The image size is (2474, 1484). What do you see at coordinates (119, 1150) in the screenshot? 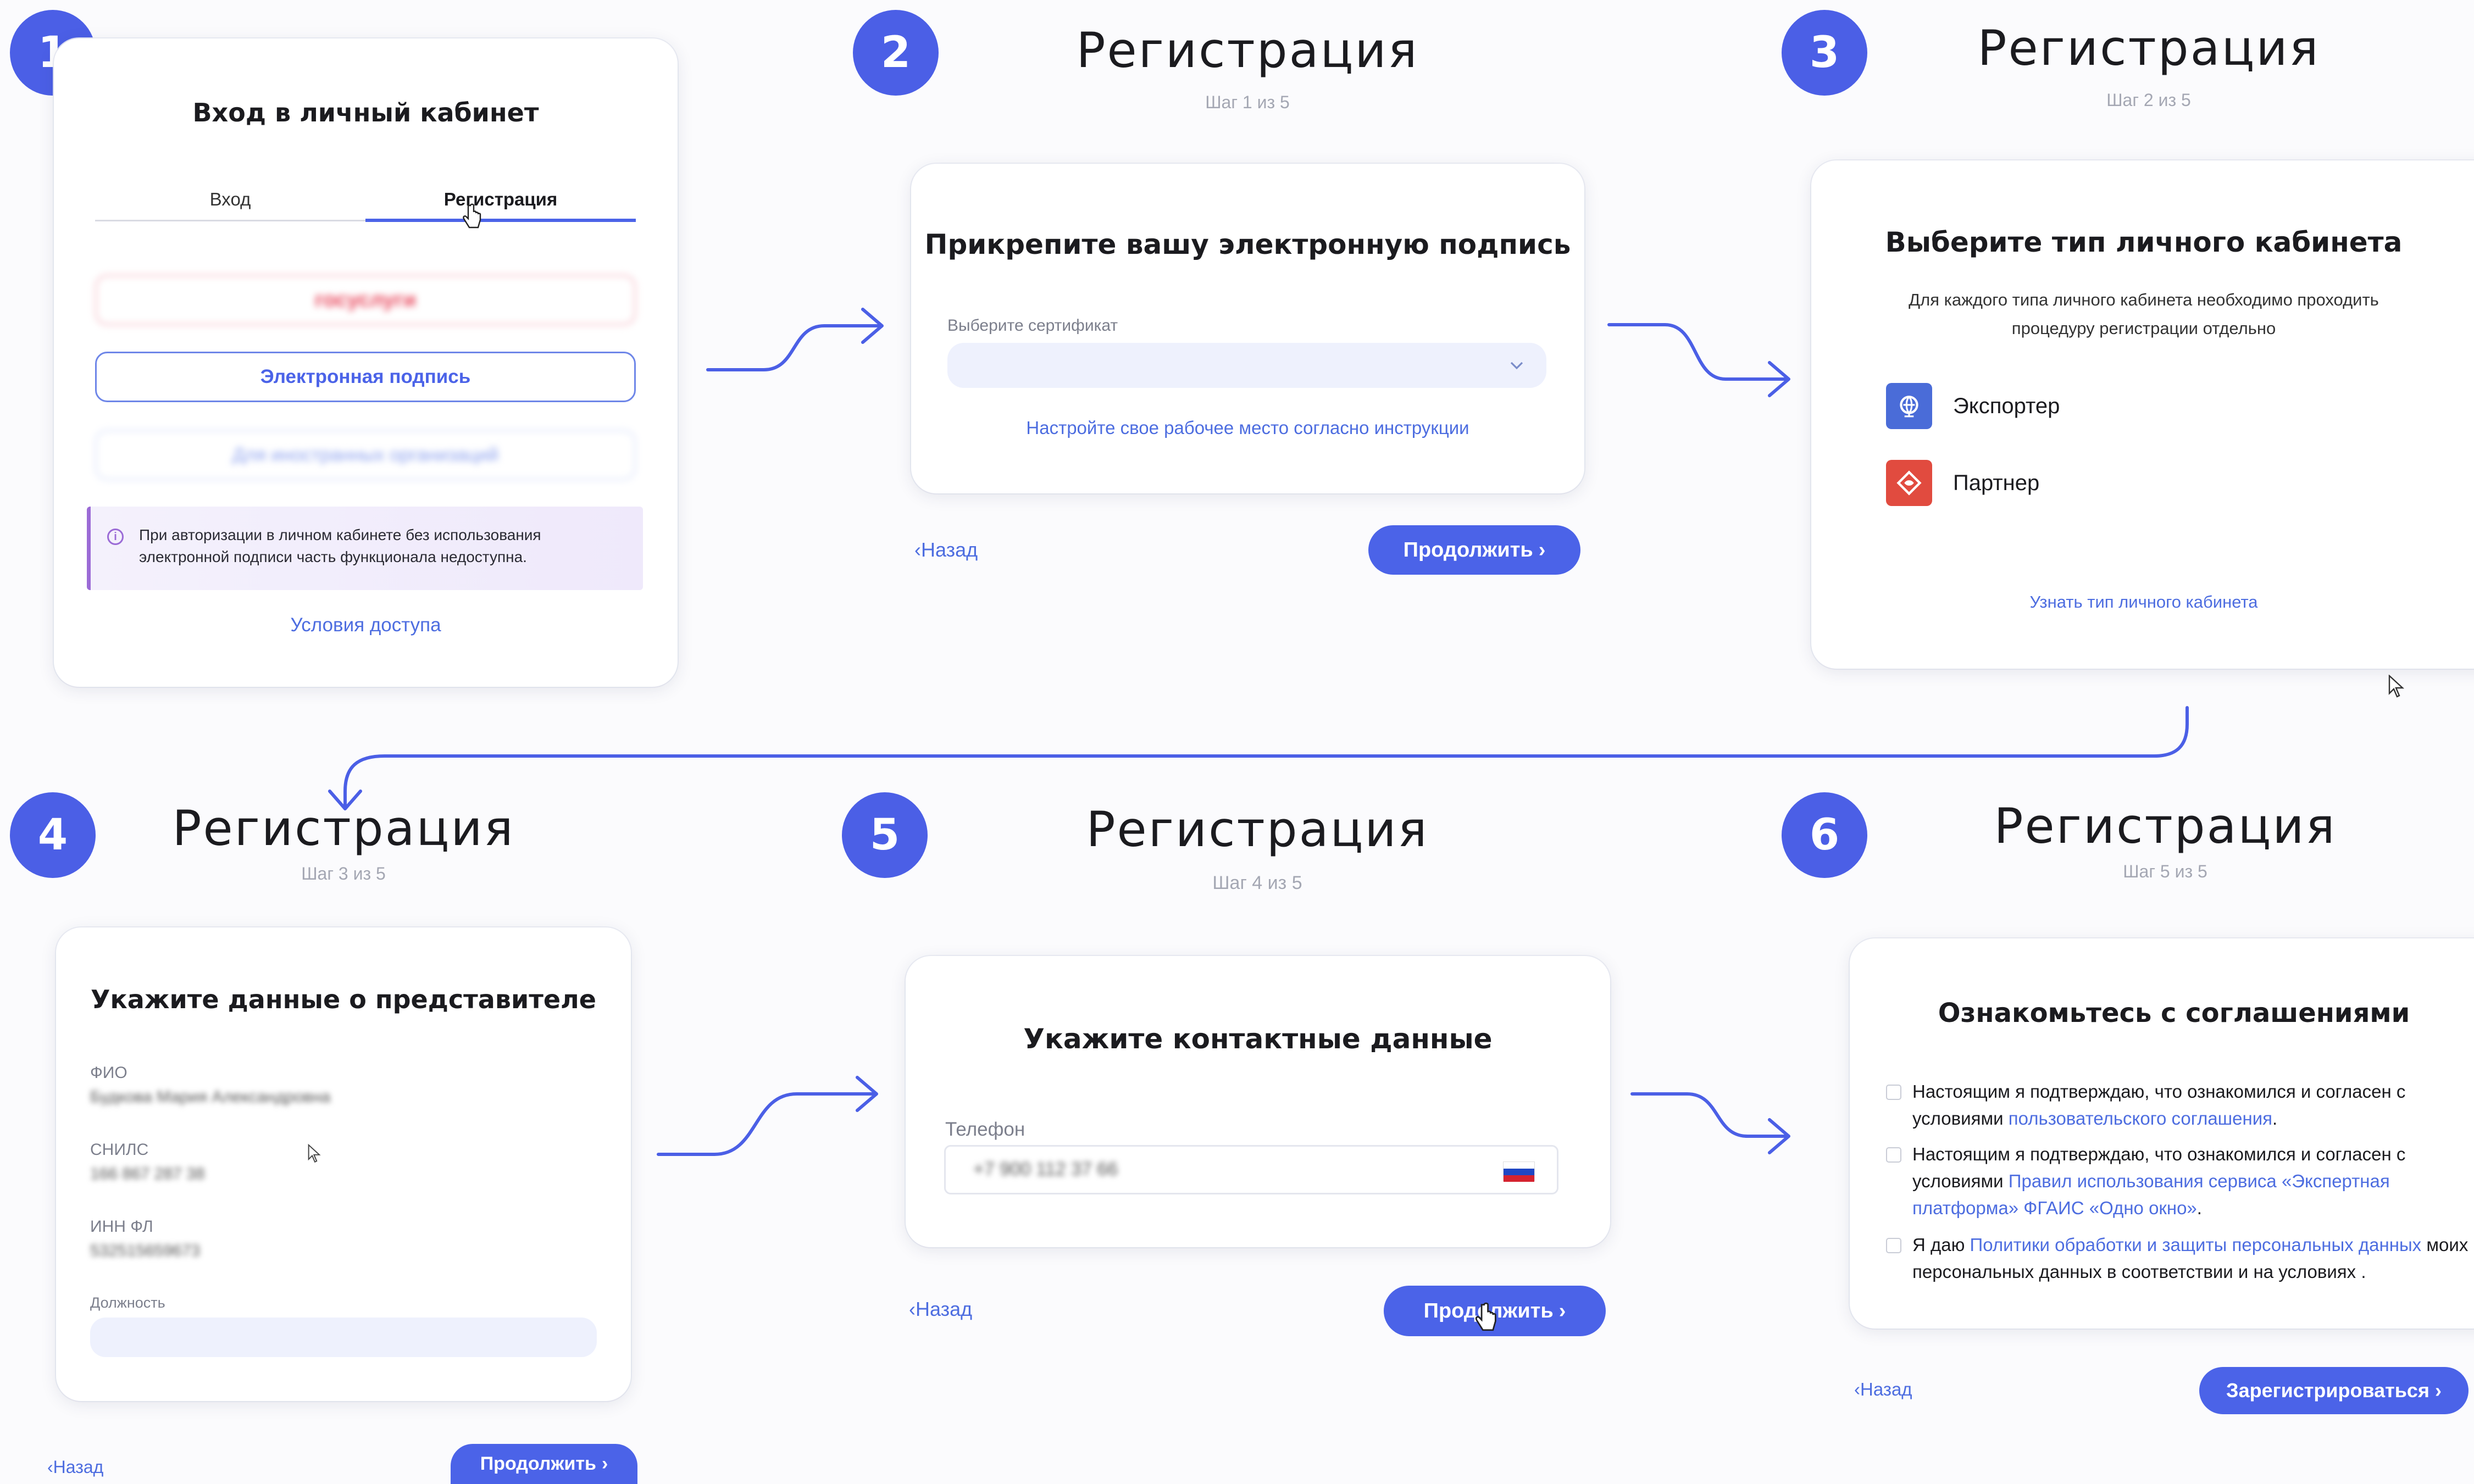
I see `snils-label: СНИЛС` at bounding box center [119, 1150].